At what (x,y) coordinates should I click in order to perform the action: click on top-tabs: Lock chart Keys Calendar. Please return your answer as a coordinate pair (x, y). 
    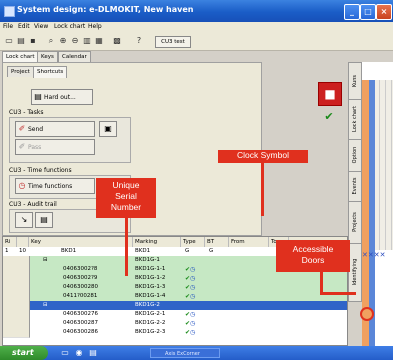
    Looking at the image, I should click on (115, 57).